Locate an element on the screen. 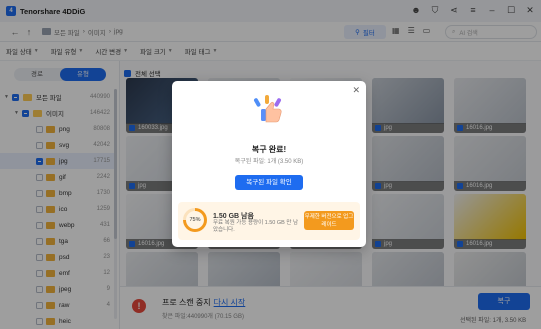  upgrade-button: 무제한 버전으로 업그레이드 is located at coordinates (329, 220).